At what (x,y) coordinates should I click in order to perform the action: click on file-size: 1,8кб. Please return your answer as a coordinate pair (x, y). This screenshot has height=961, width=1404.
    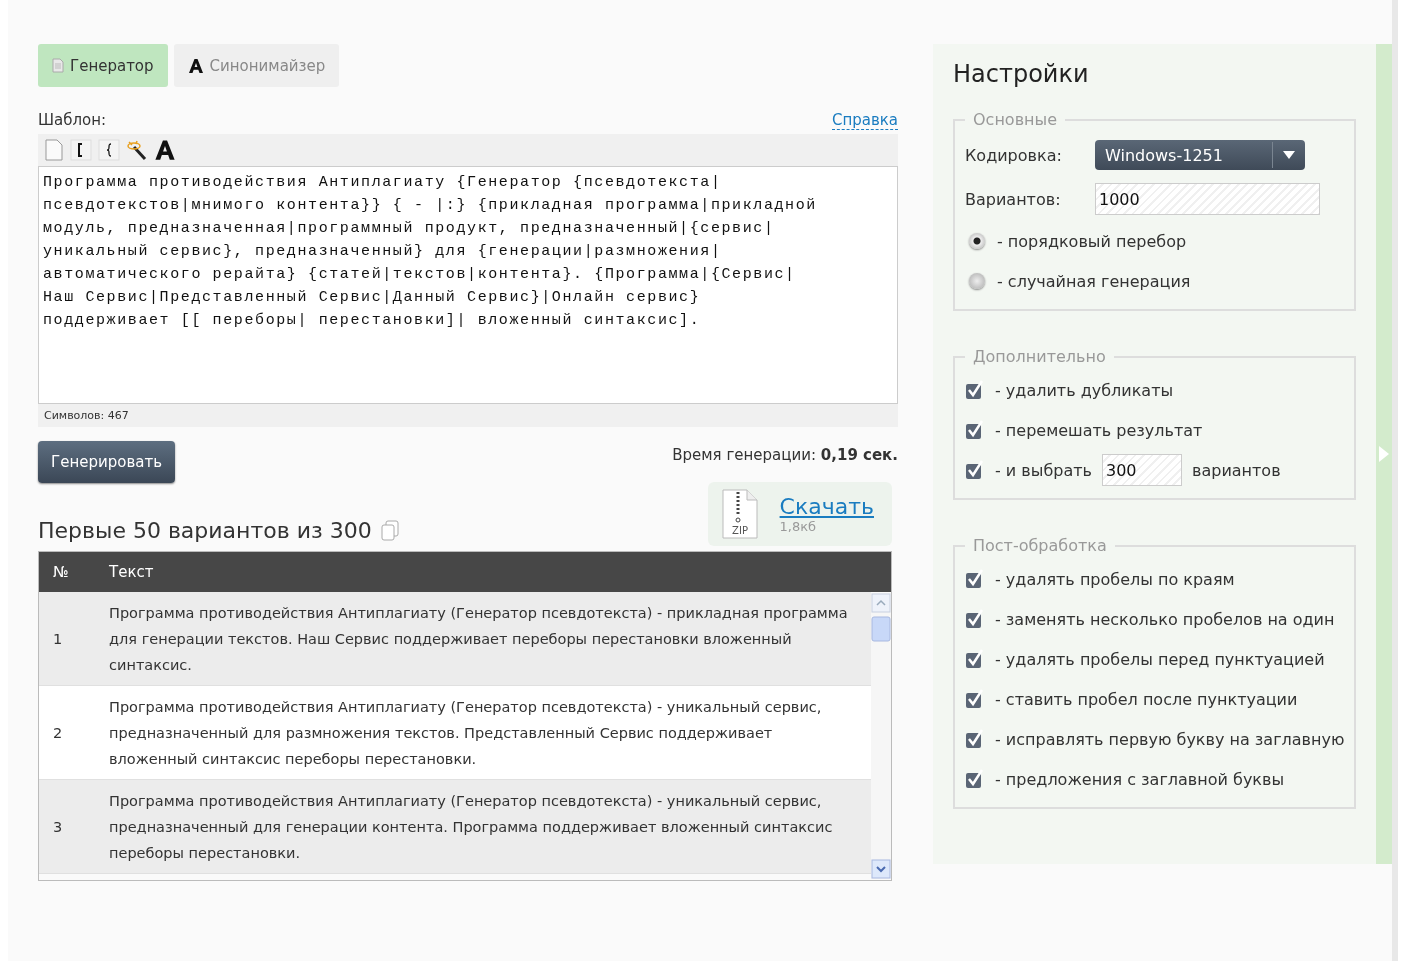
    Looking at the image, I should click on (798, 526).